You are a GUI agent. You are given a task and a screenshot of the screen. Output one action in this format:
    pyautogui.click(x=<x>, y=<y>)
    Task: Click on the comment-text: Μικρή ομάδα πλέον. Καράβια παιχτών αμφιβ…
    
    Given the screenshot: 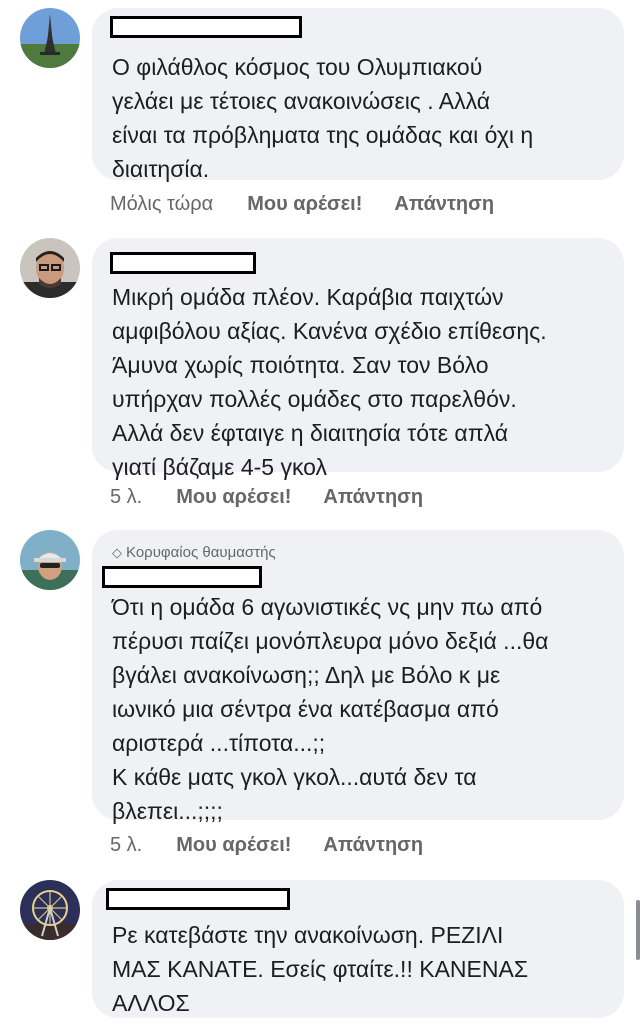 What is the action you would take?
    pyautogui.click(x=329, y=382)
    